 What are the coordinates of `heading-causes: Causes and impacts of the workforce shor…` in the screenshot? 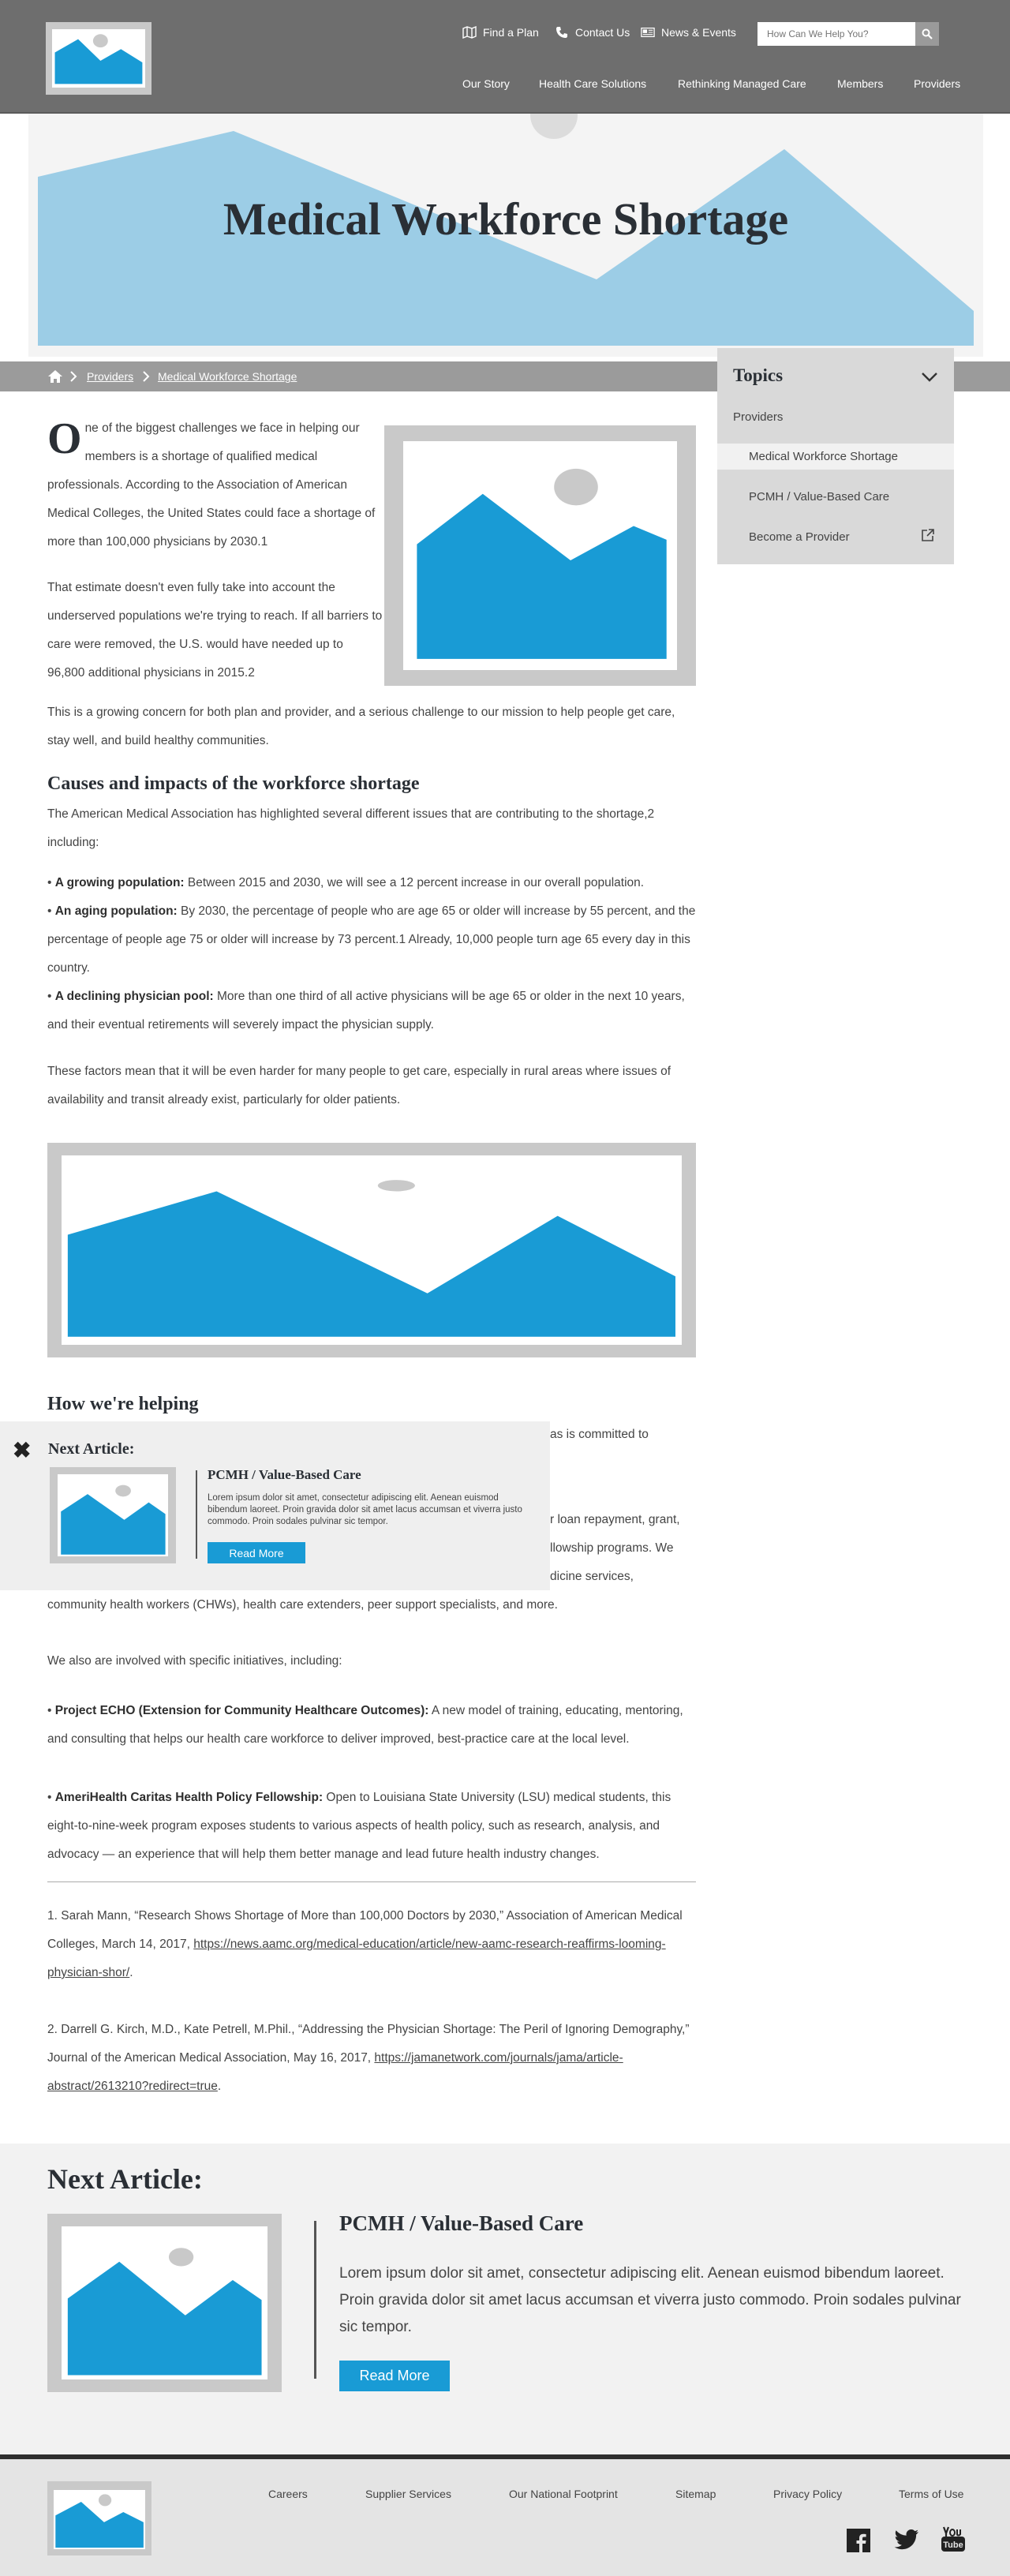 It's located at (233, 783).